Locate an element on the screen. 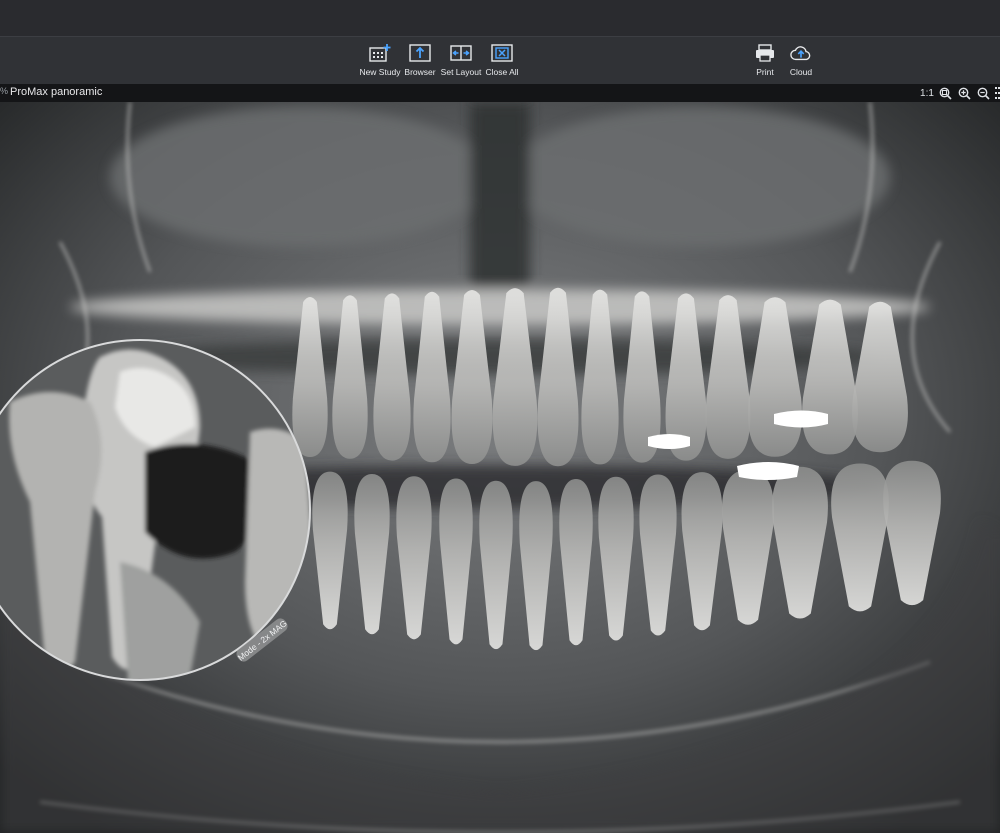 The image size is (1000, 833). zoom-in-icon is located at coordinates (964, 93).